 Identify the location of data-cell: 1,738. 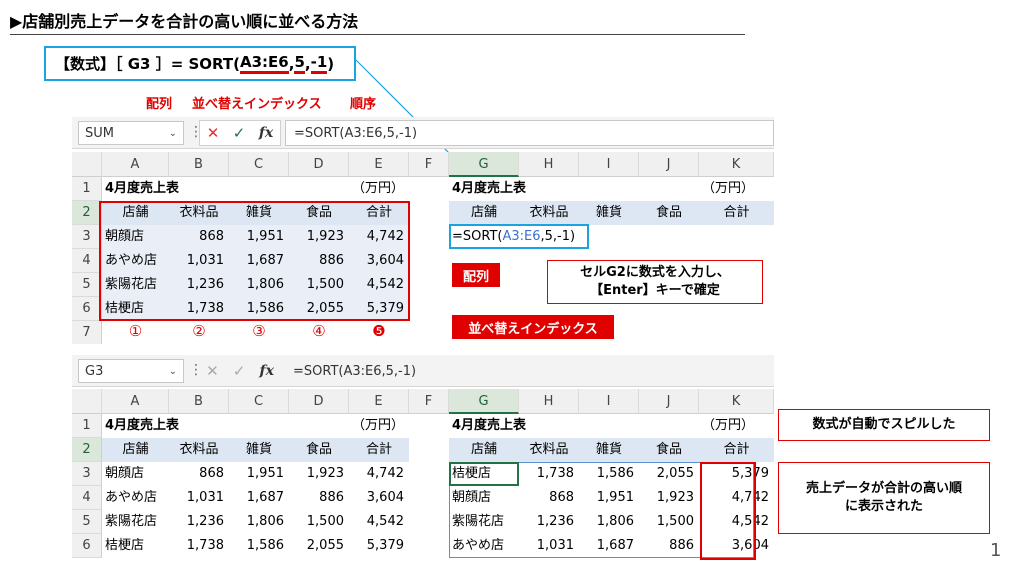
(199, 546).